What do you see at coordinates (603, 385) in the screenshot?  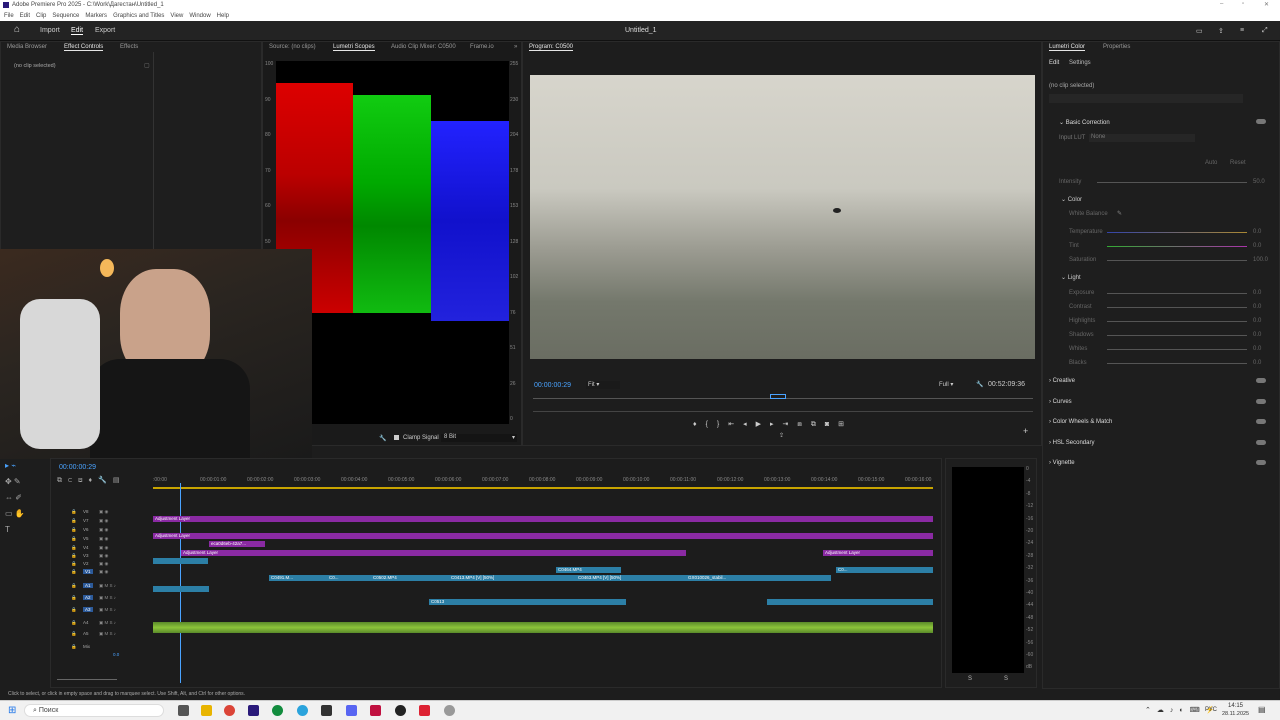 I see `zoom-select: Fit ▾` at bounding box center [603, 385].